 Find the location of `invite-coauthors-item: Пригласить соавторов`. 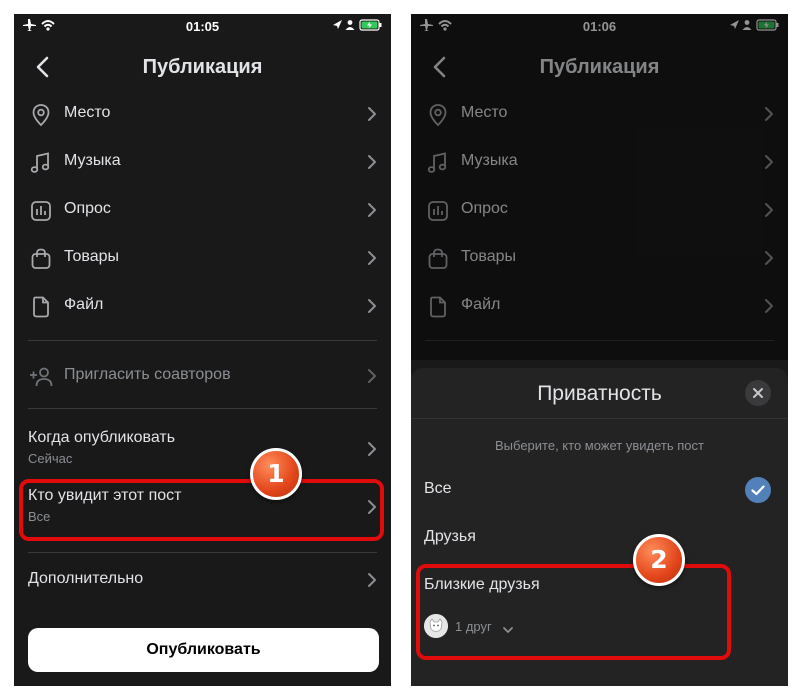

invite-coauthors-item: Пригласить соавторов is located at coordinates (202, 376).